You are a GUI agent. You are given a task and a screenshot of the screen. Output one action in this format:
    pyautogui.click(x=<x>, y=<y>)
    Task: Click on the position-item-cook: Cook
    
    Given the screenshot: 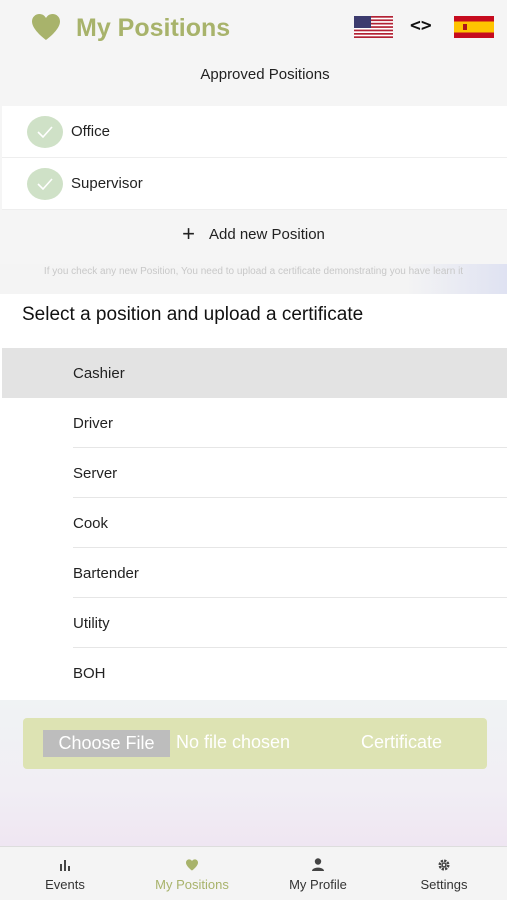 What is the action you would take?
    pyautogui.click(x=254, y=523)
    